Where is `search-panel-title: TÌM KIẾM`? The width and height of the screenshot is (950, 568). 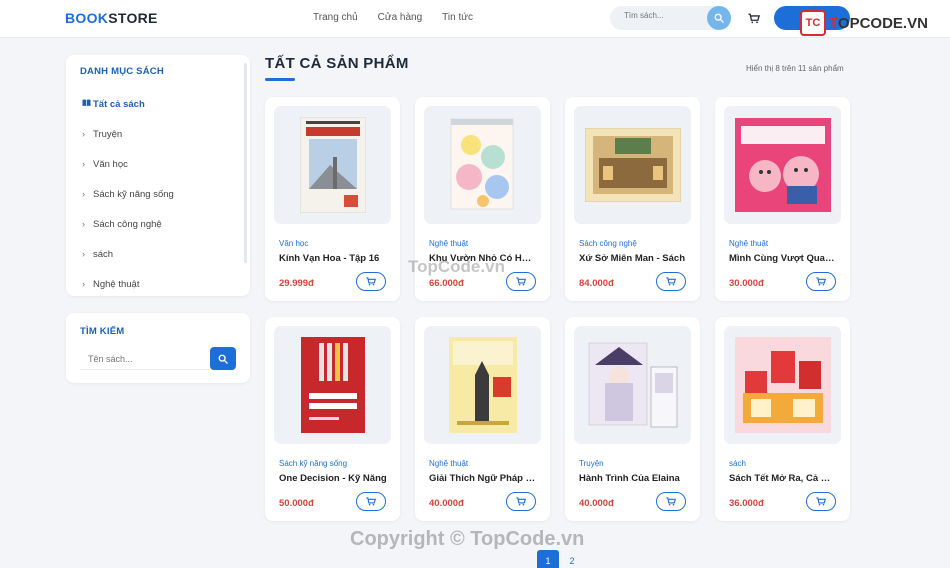
search-panel-title: TÌM KIẾM is located at coordinates (102, 331).